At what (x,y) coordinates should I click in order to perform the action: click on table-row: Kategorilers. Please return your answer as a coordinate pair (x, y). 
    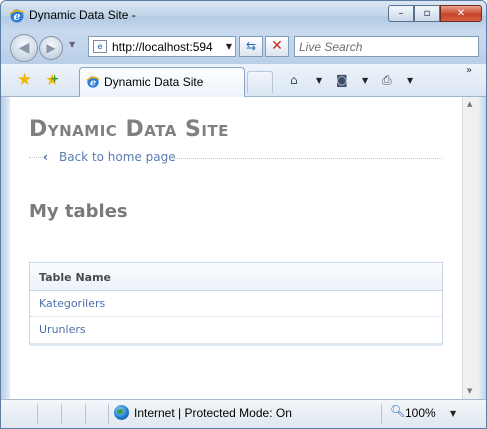
    Looking at the image, I should click on (236, 304).